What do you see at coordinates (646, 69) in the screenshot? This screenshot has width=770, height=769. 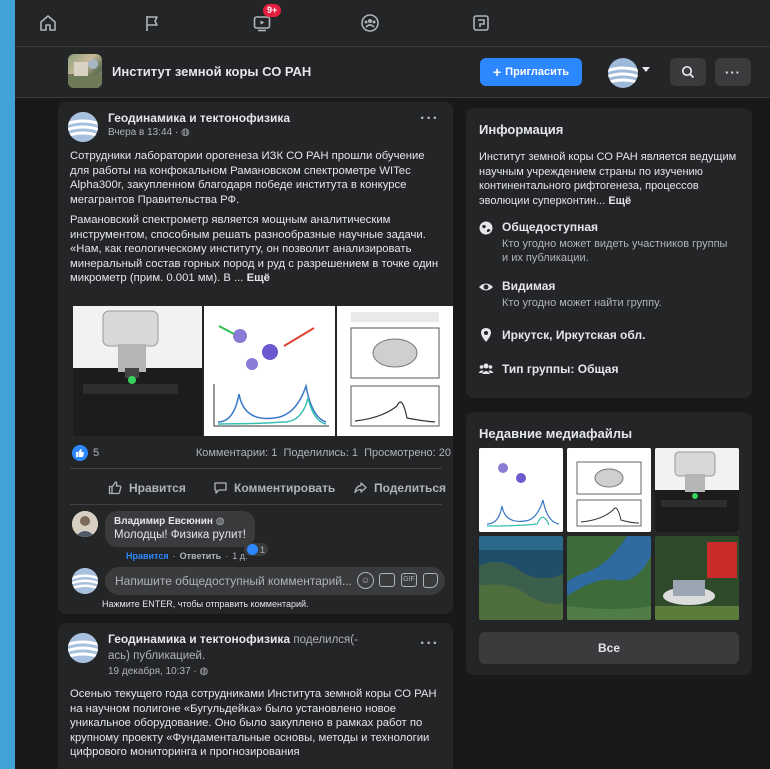 I see `chevron-down-icon` at bounding box center [646, 69].